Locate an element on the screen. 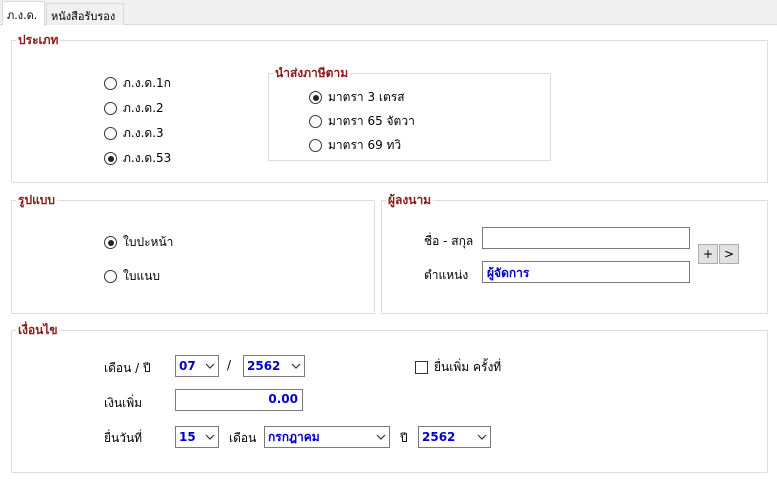 The height and width of the screenshot is (483, 777). filing-day-value: 15 is located at coordinates (187, 437).